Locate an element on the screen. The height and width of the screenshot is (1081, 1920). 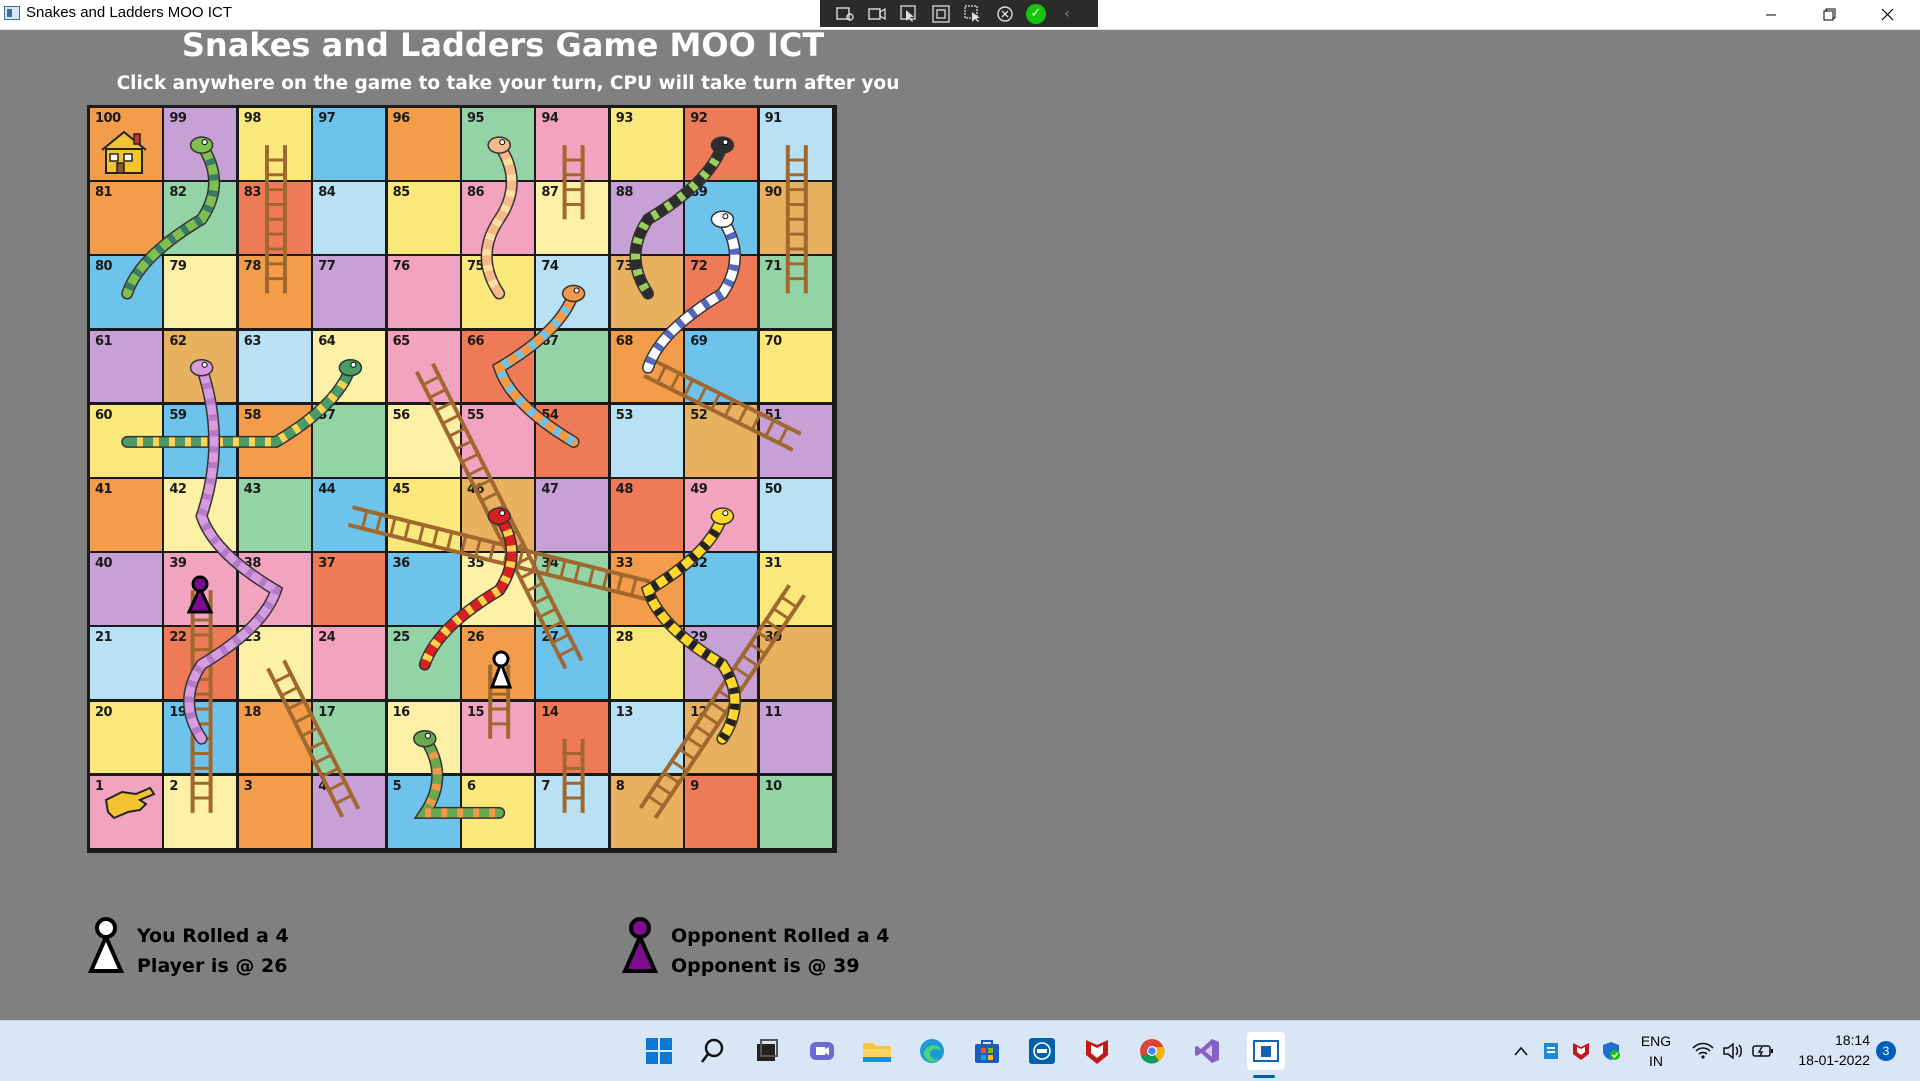
board-cell-96: 96 is located at coordinates (423, 144).